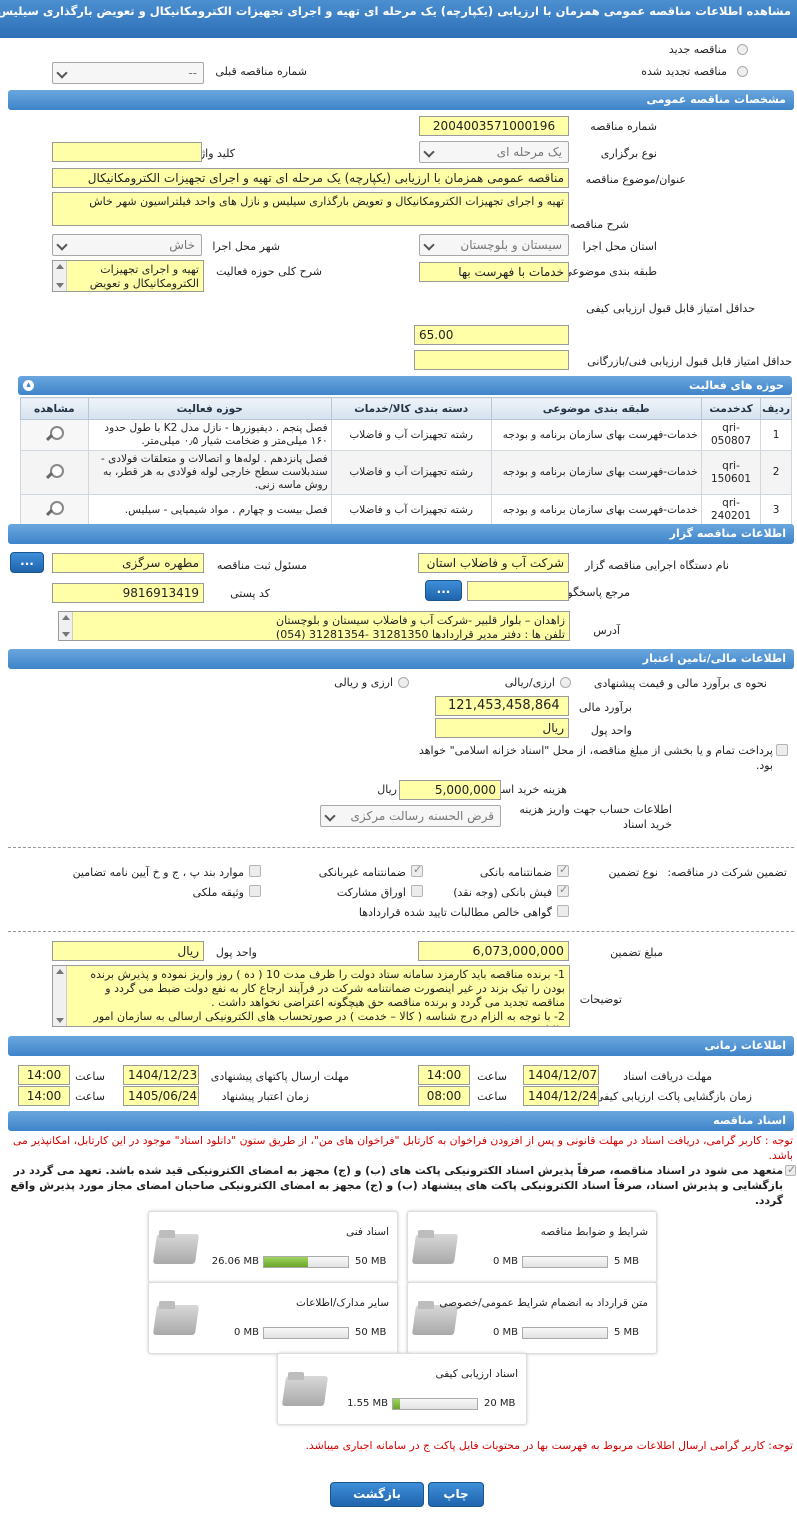 This screenshot has width=797, height=1513. What do you see at coordinates (543, 1303) in the screenshot?
I see `file-name: متن قرارداد به انضمام شرایط عمومی/خصوصی` at bounding box center [543, 1303].